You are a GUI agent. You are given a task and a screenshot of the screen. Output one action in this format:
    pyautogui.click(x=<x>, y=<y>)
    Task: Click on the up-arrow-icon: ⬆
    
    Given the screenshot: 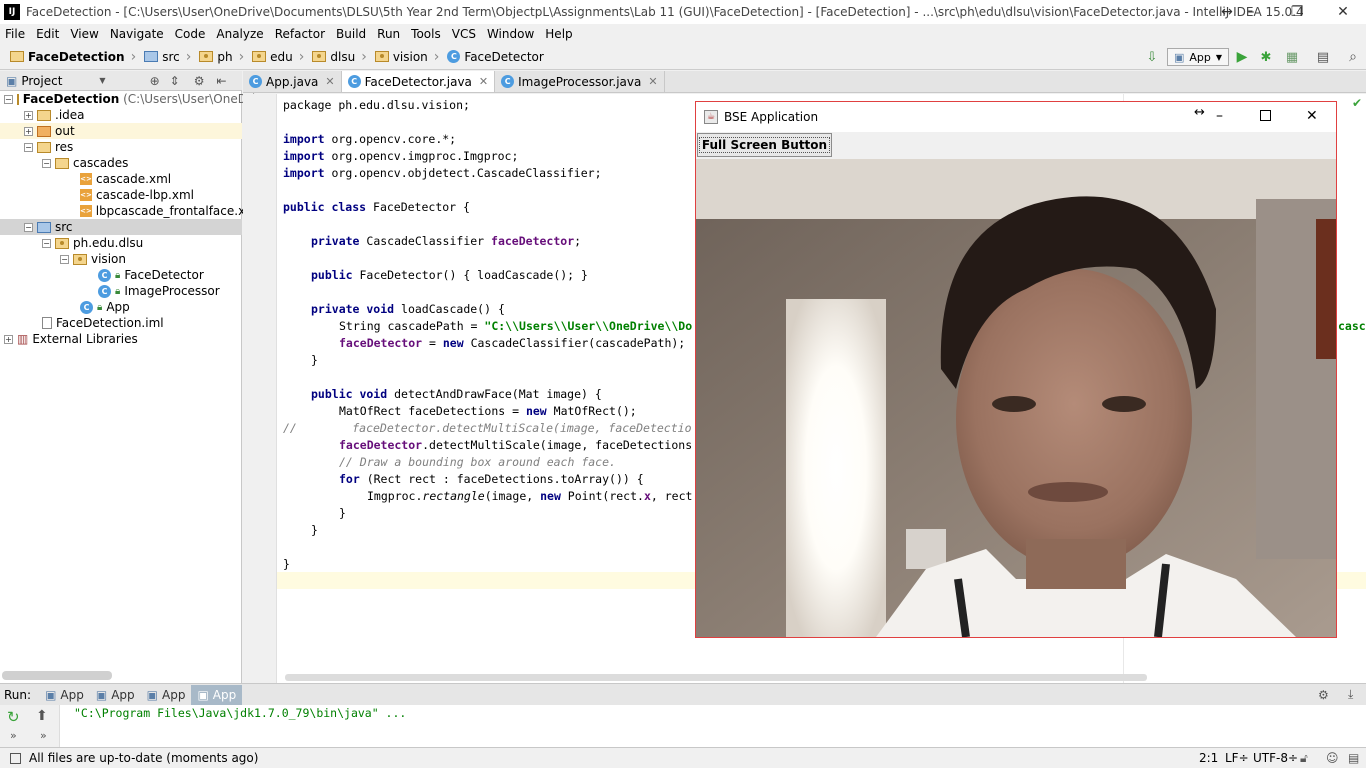 What is the action you would take?
    pyautogui.click(x=42, y=716)
    